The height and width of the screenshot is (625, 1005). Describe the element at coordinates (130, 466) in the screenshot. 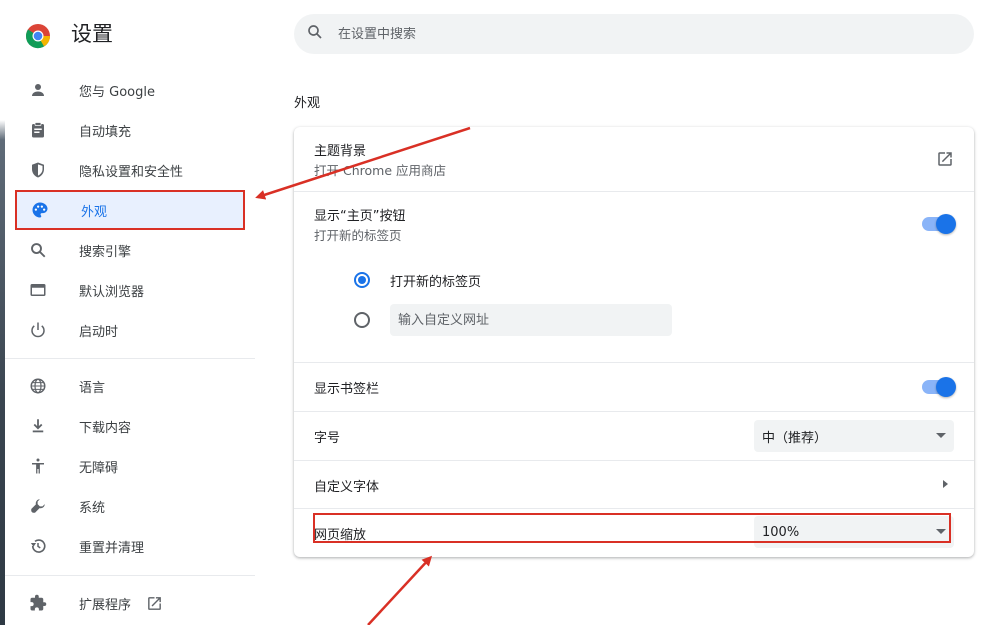

I see `sidebar-item-accessibility: 无障碍` at that location.